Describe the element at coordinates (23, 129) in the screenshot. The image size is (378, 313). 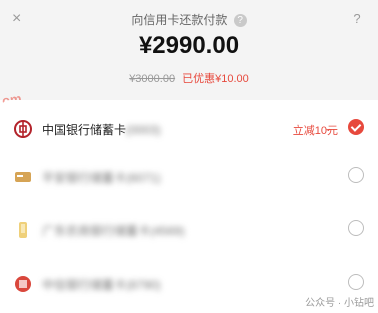
I see `boc-icon` at that location.